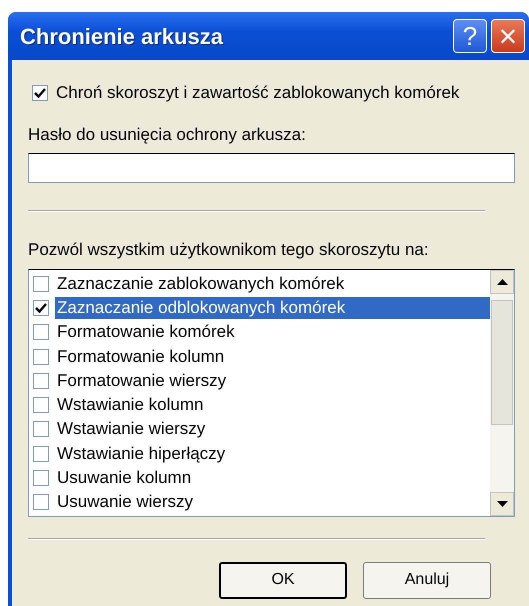 The height and width of the screenshot is (606, 529). Describe the element at coordinates (200, 283) in the screenshot. I see `list-item: Zaznaczanie zablokowanych komórek` at that location.